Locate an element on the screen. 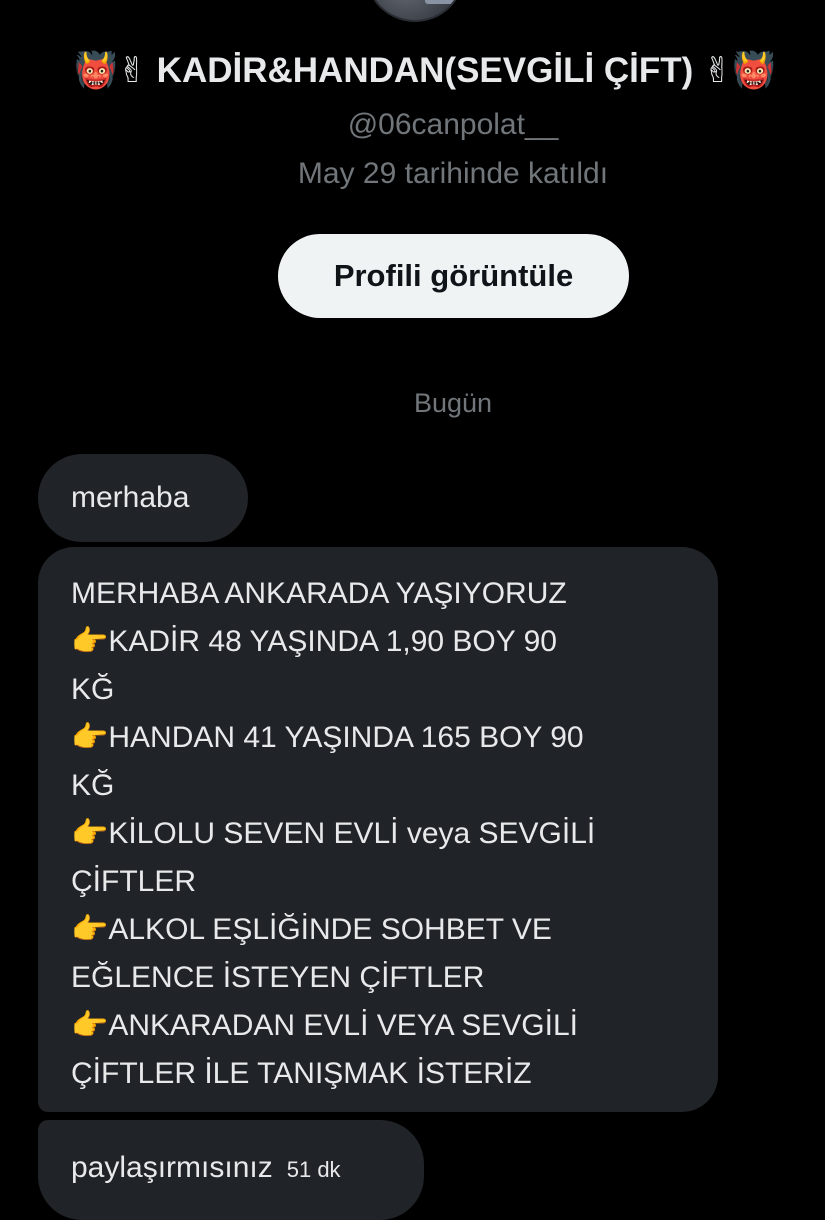  date-divider: Bugün is located at coordinates (453, 403).